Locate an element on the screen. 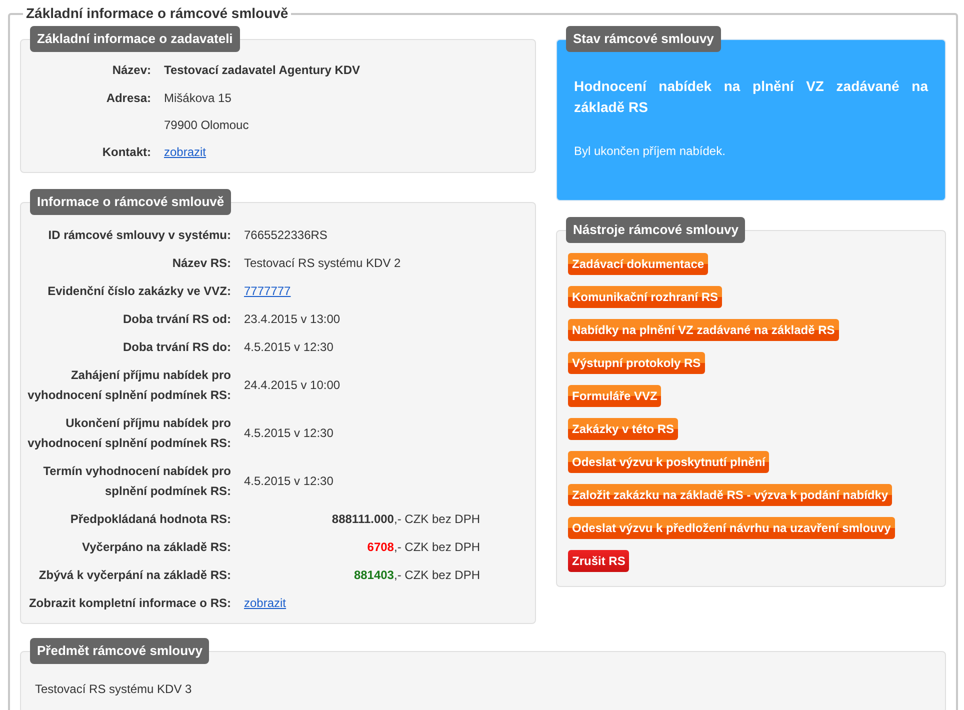 The height and width of the screenshot is (710, 964). status-heading: Hodnocení nabídek na plnění VZ zadávané na základě RS is located at coordinates (751, 97).